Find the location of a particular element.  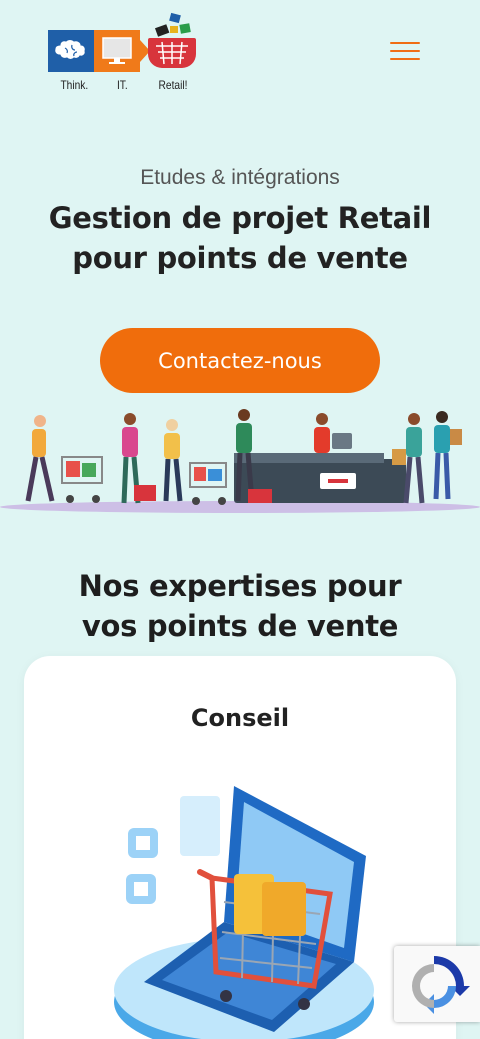

recaptcha-icon is located at coordinates (441, 985).